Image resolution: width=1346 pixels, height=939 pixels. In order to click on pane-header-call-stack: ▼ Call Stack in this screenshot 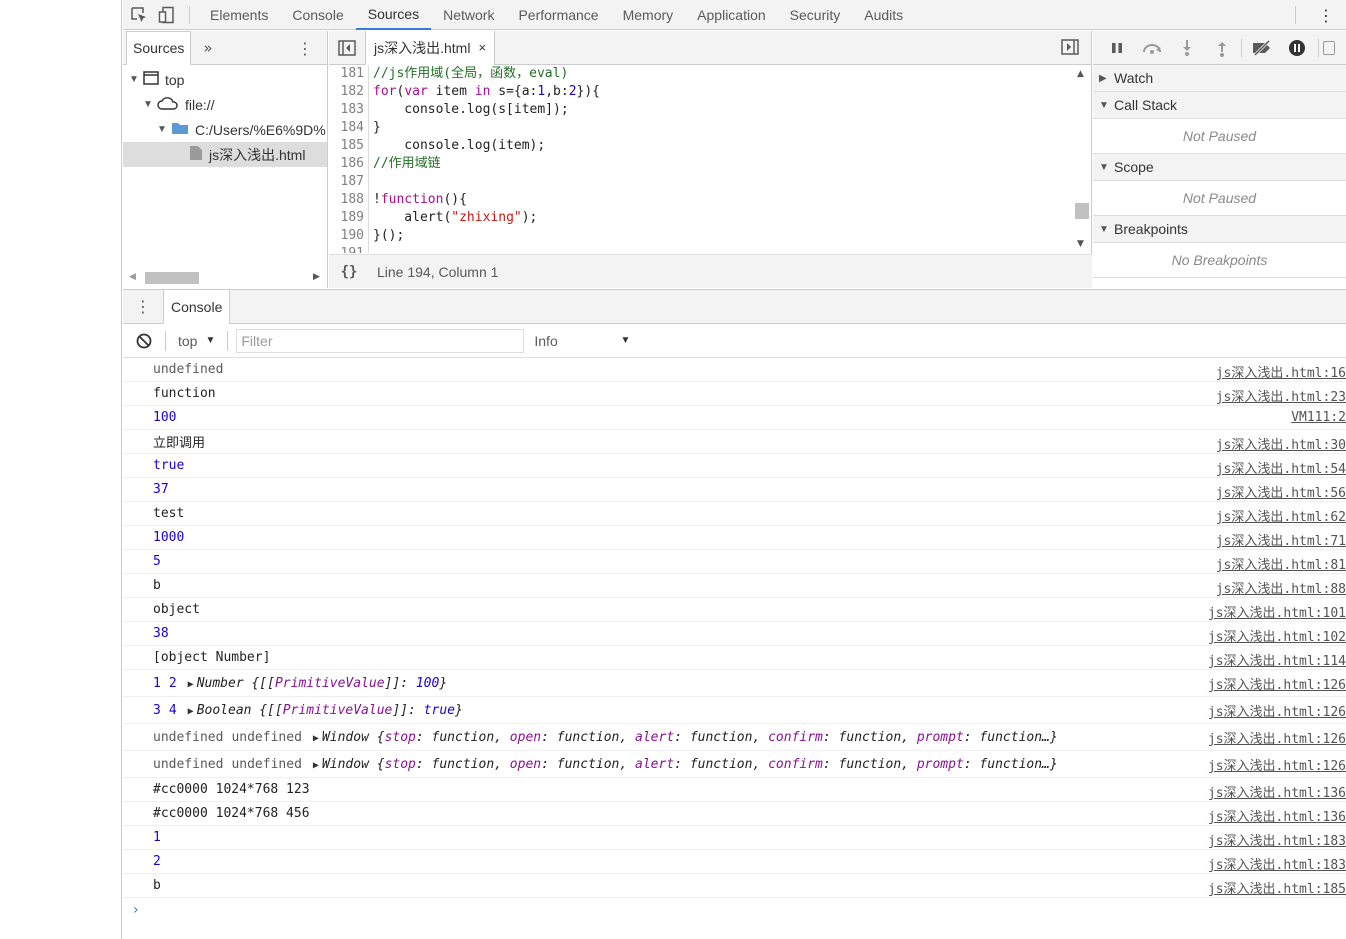, I will do `click(1219, 105)`.